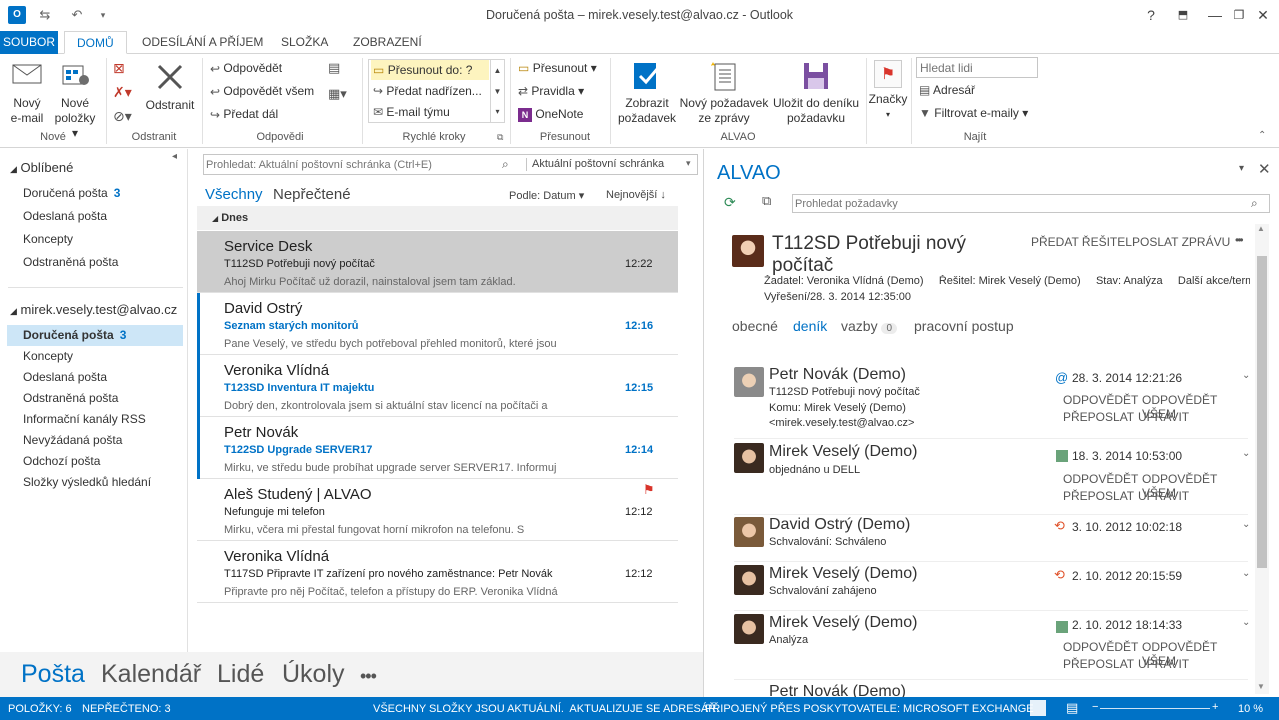 Image resolution: width=1279 pixels, height=720 pixels. What do you see at coordinates (122, 116) in the screenshot?
I see `junk-icon: ⊘▾` at bounding box center [122, 116].